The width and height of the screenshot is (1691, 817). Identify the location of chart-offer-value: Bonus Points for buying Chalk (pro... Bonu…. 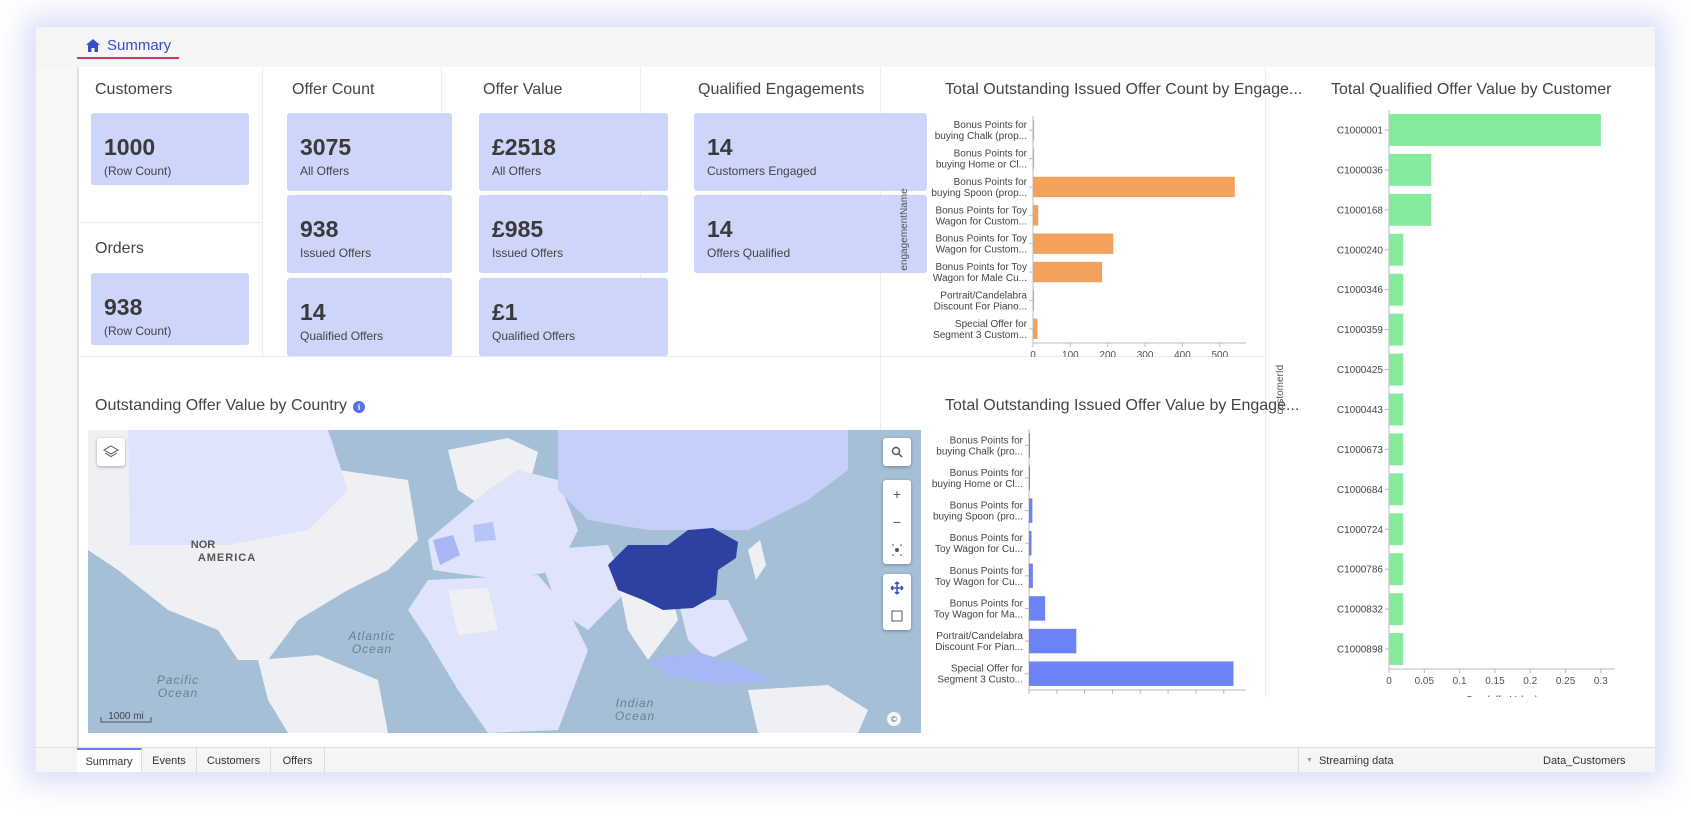
(1076, 560).